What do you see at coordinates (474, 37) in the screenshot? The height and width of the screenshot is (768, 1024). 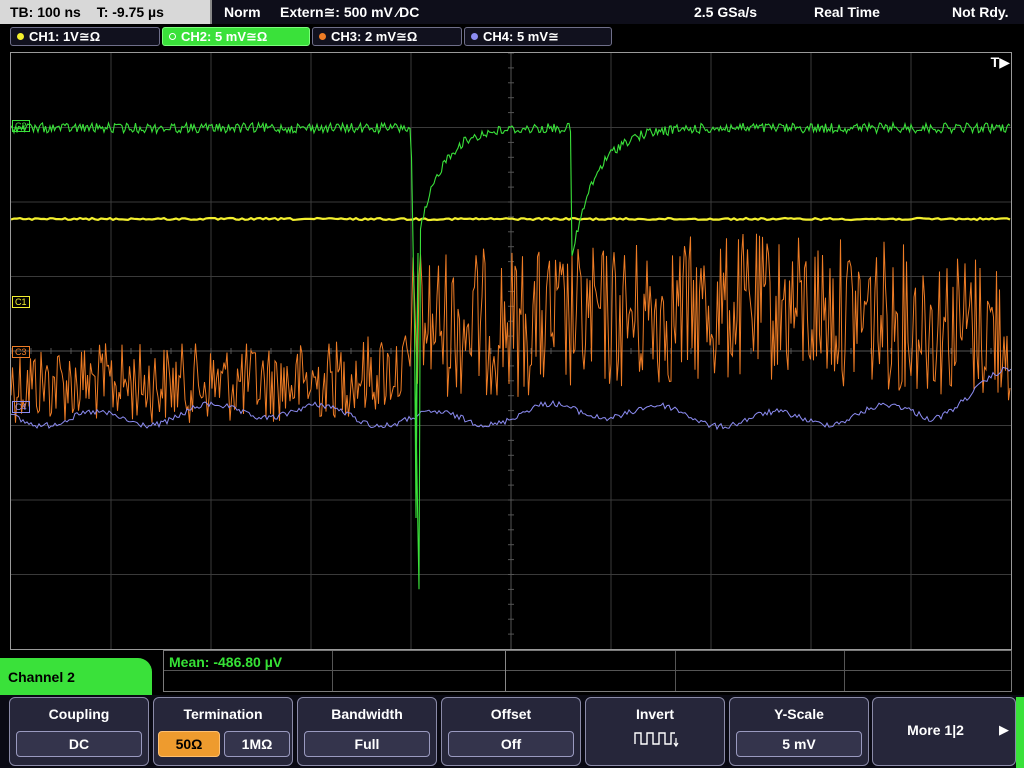 I see `ch4-dot-icon` at bounding box center [474, 37].